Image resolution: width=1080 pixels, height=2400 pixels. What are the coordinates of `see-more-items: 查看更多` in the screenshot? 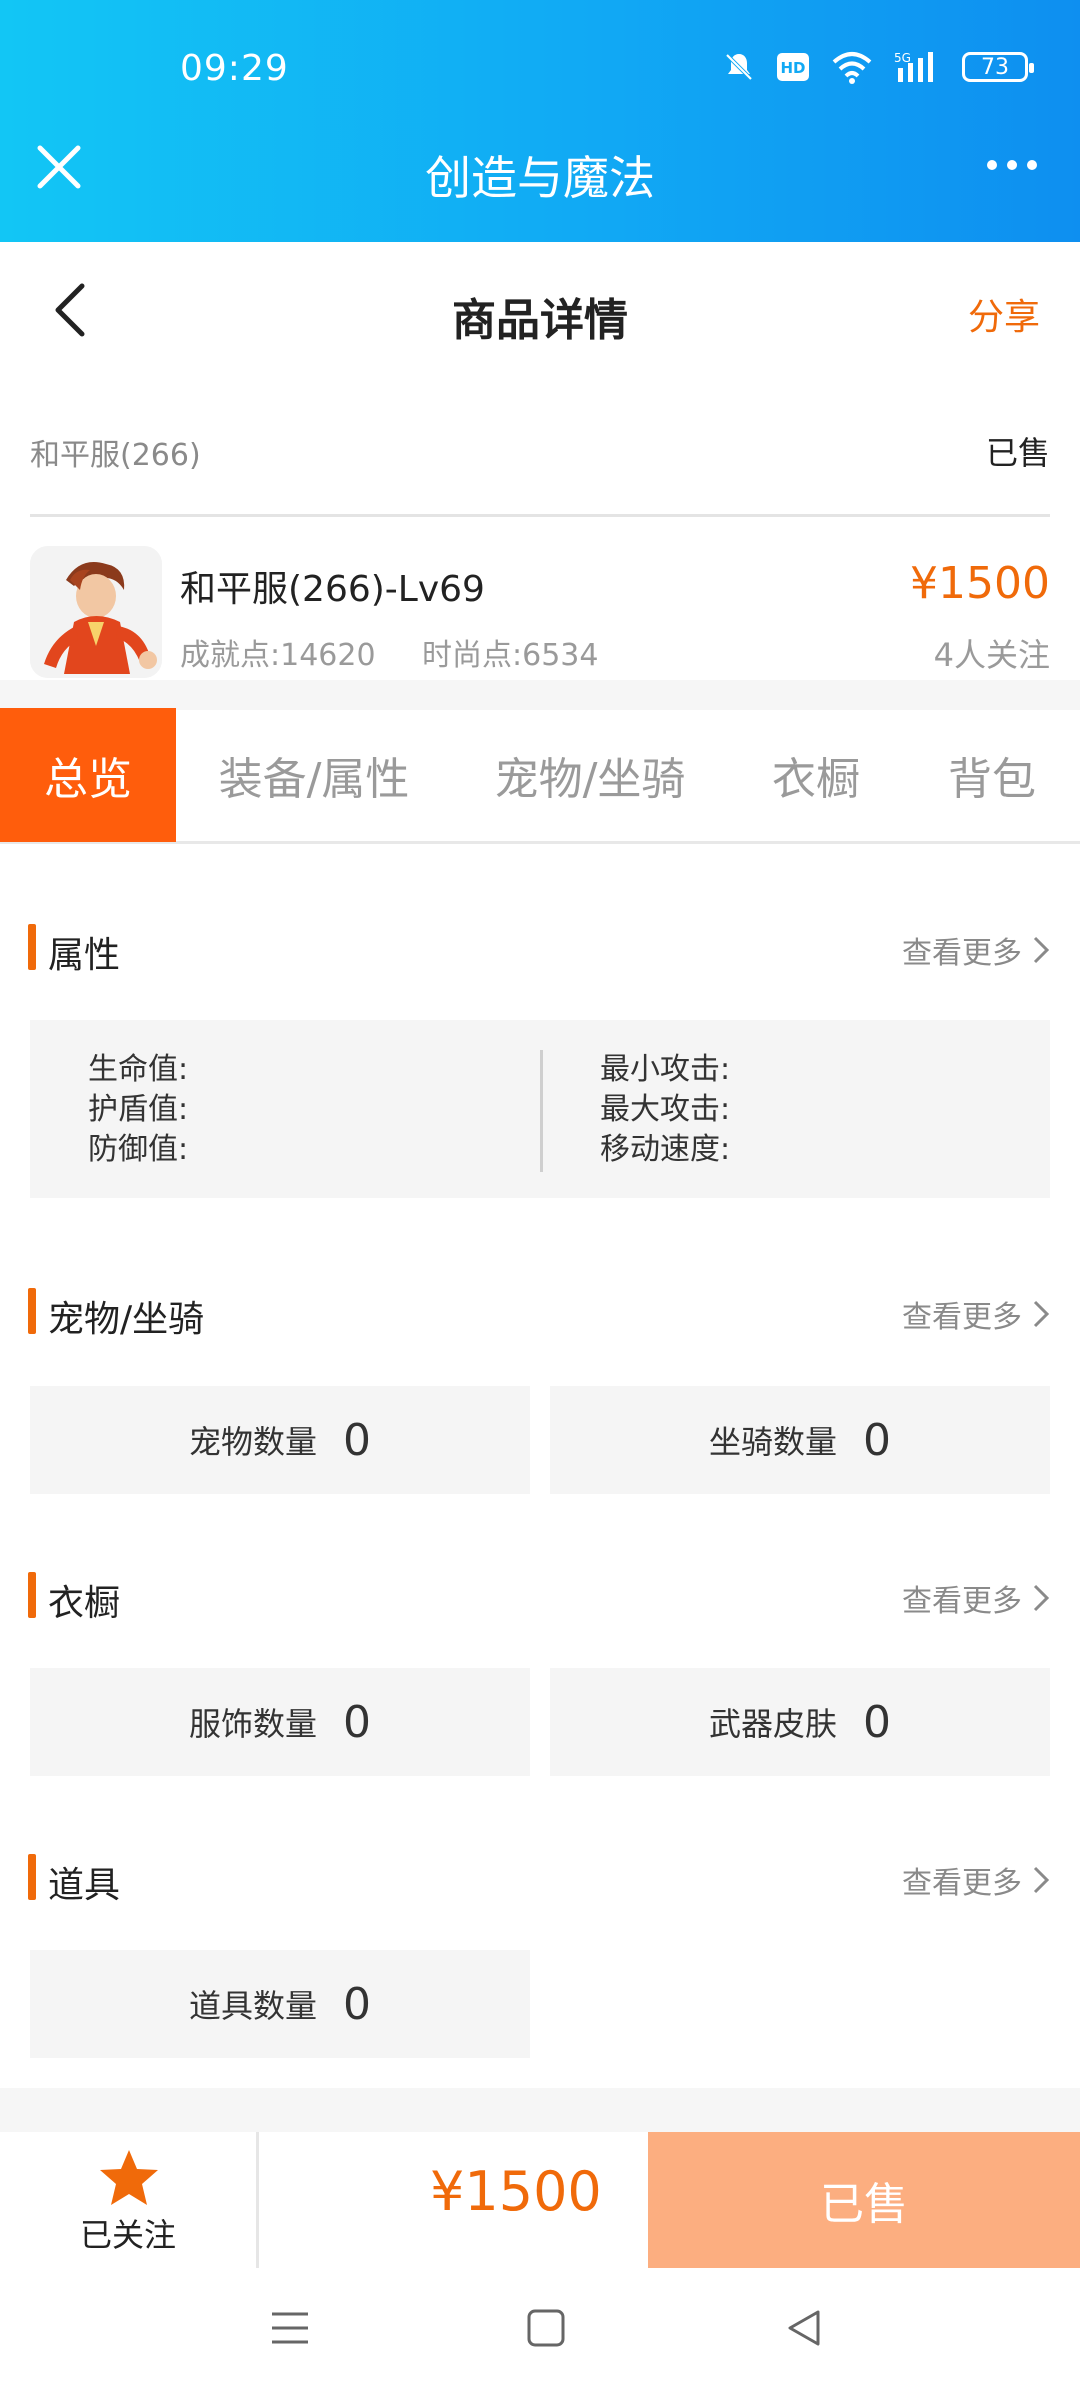 It's located at (976, 1880).